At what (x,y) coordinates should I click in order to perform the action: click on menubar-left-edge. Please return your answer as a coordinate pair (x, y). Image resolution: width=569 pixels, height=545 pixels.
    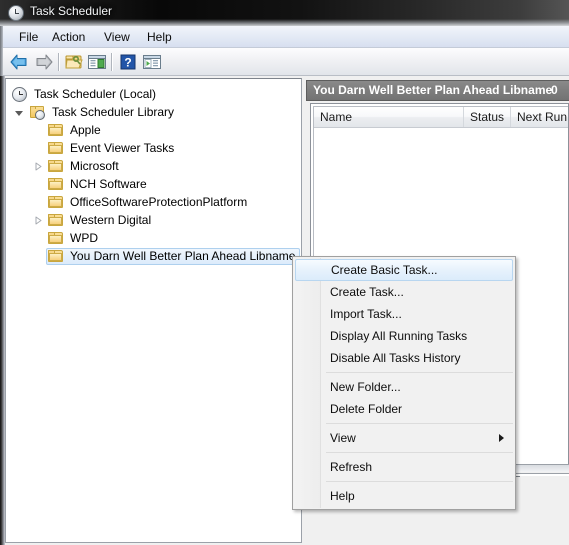
    Looking at the image, I should click on (1, 37).